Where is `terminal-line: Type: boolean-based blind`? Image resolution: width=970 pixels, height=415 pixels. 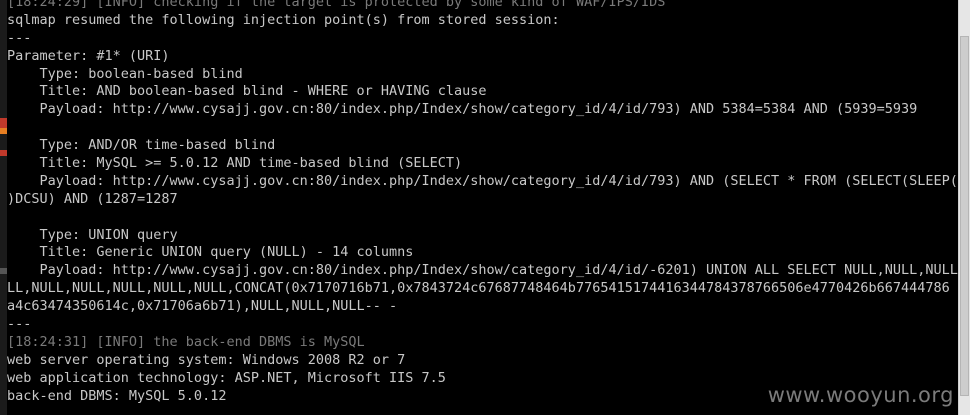
terminal-line: Type: boolean-based blind is located at coordinates (125, 73).